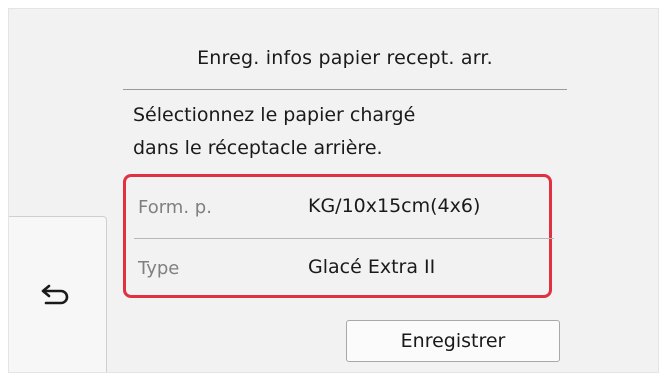 The image size is (667, 381). I want to click on back-button, so click(58, 294).